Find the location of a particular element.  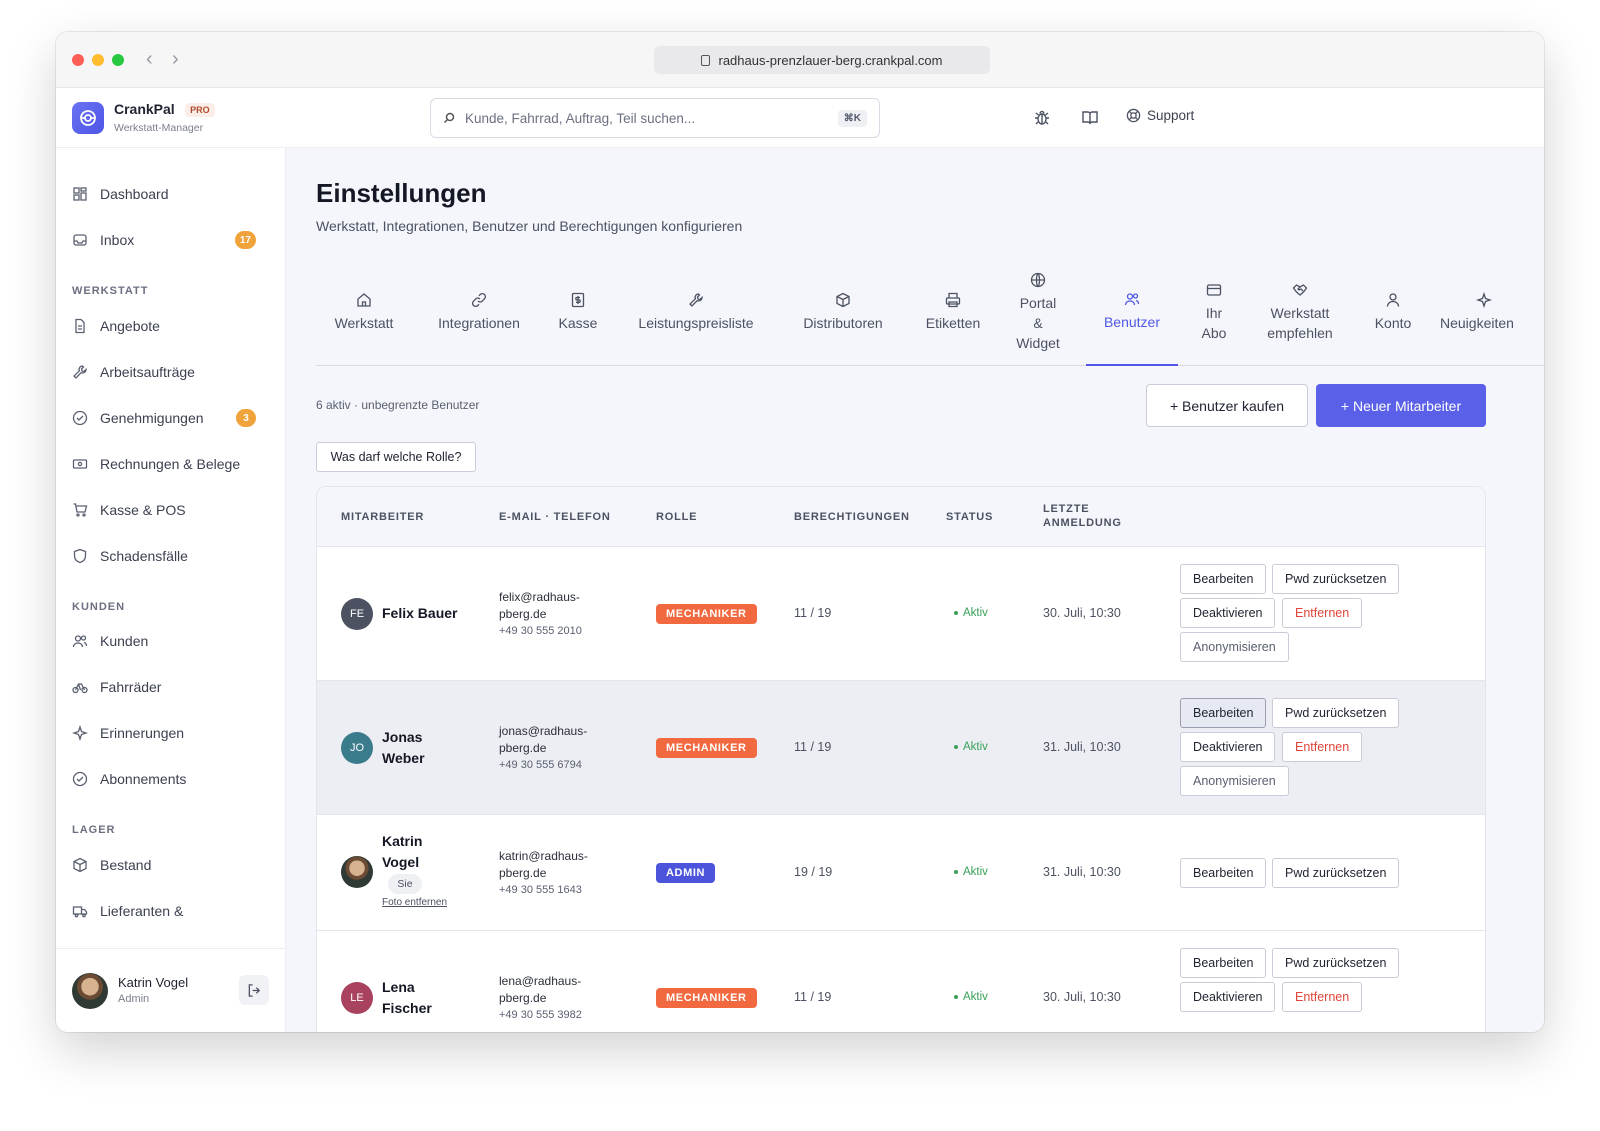

lifebuoy-icon is located at coordinates (1133, 115).